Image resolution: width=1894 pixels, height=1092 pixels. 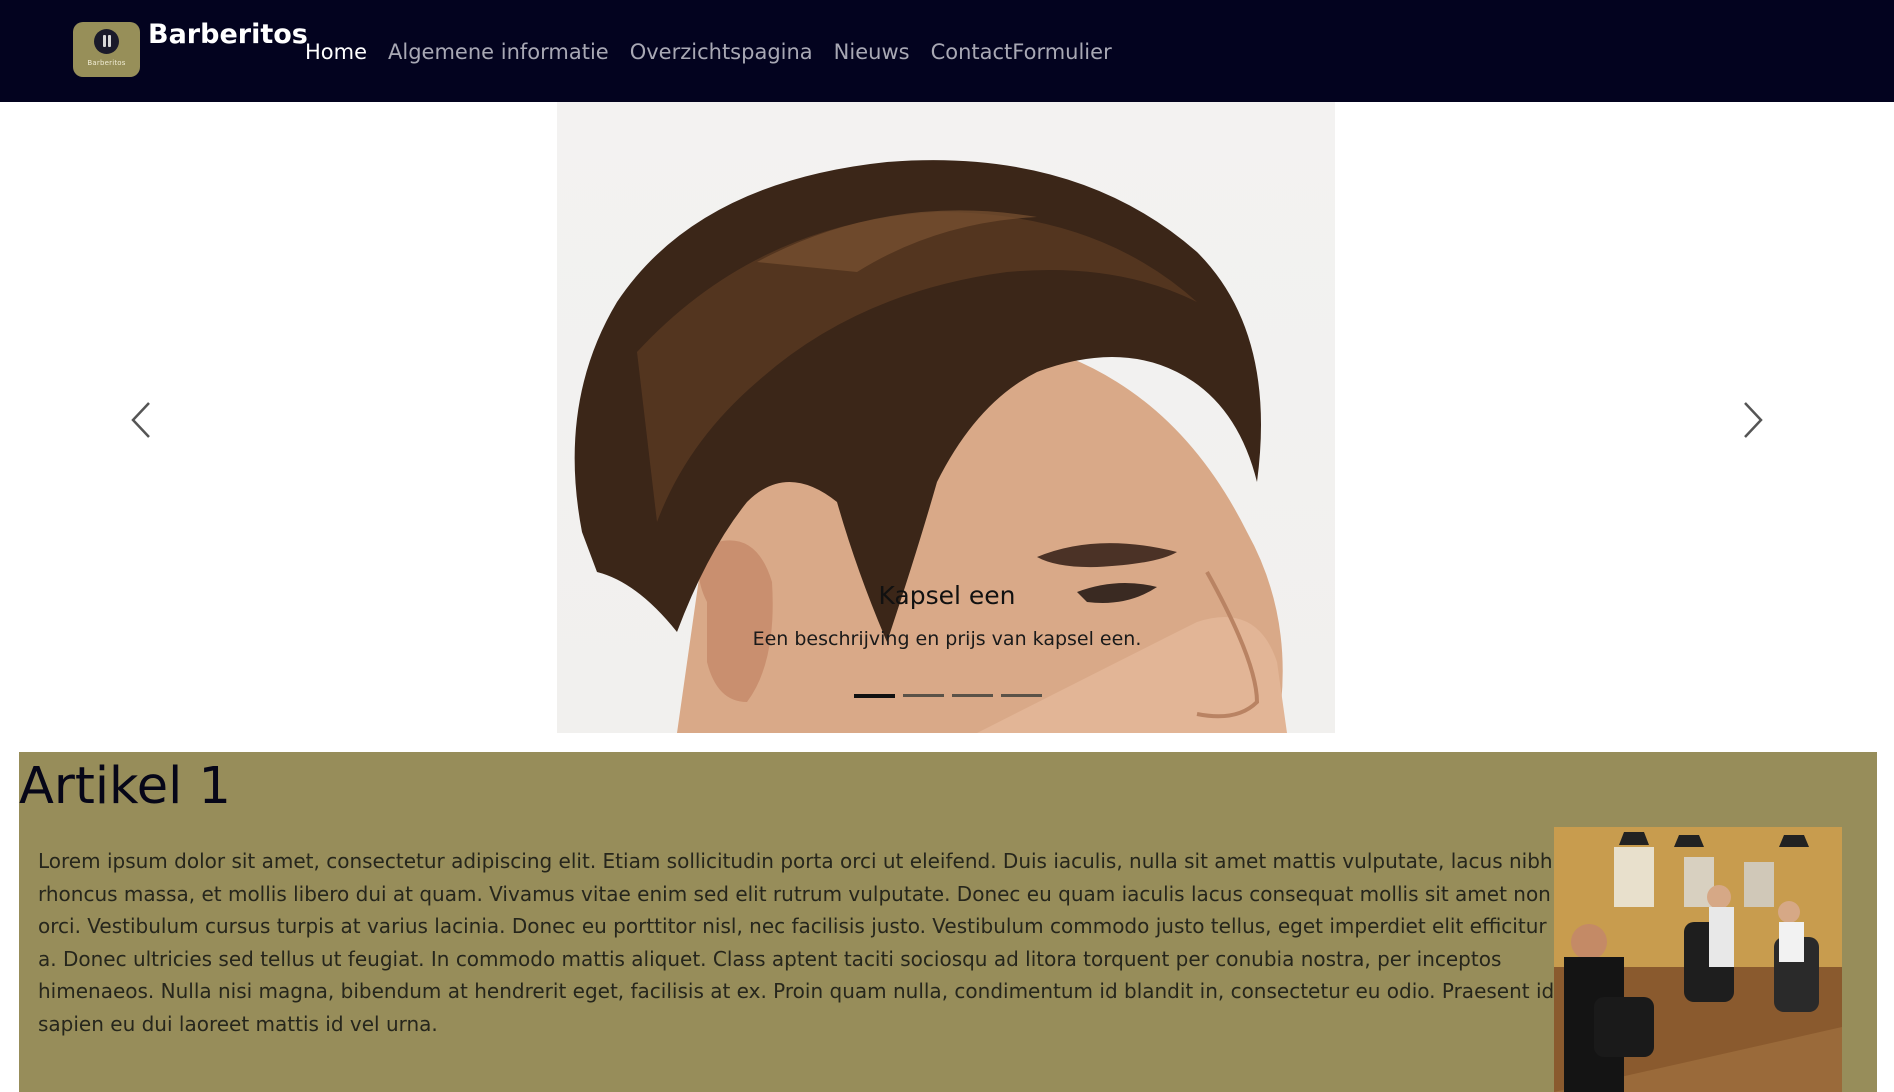 What do you see at coordinates (947, 595) in the screenshot?
I see `carousel-caption-title: Kapsel een` at bounding box center [947, 595].